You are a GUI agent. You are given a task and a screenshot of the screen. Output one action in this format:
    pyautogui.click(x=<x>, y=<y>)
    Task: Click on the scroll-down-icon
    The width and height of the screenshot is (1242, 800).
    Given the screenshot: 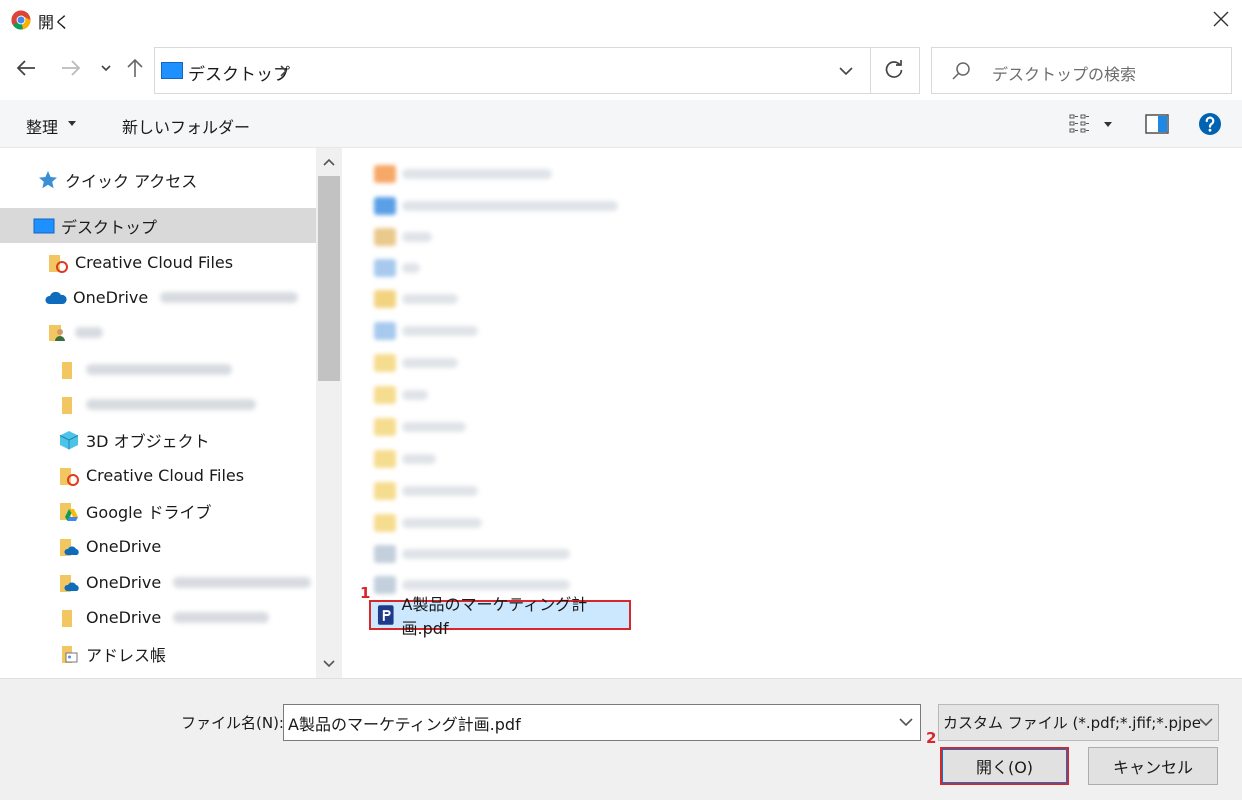 What is the action you would take?
    pyautogui.click(x=329, y=663)
    